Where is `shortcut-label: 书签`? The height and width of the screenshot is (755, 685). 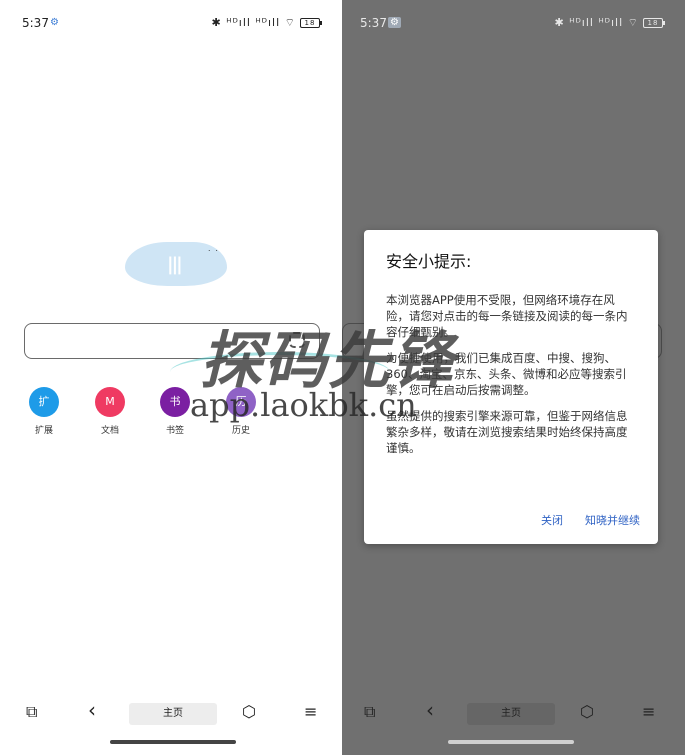 shortcut-label: 书签 is located at coordinates (174, 431).